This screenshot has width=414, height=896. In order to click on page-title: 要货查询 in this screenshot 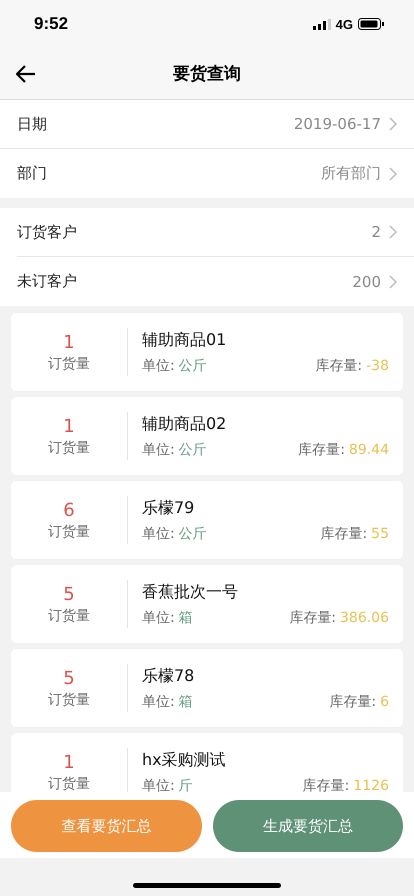, I will do `click(207, 74)`.